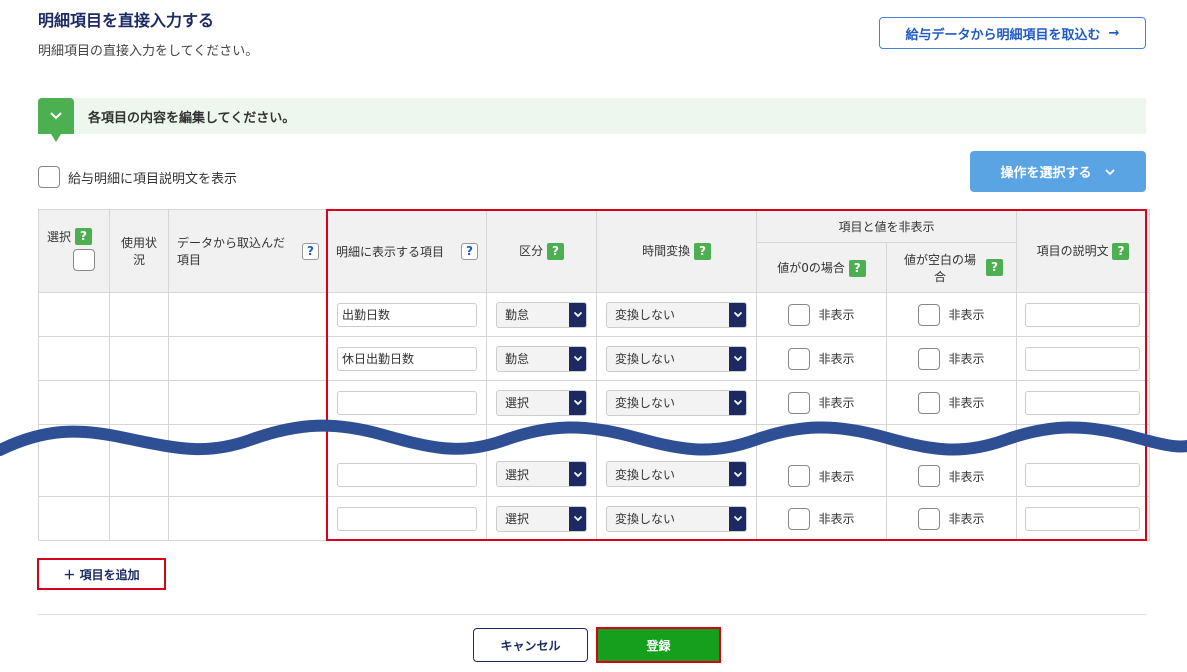 This screenshot has height=672, width=1187. I want to click on page-title: 明細項目を直接入力する, so click(126, 20).